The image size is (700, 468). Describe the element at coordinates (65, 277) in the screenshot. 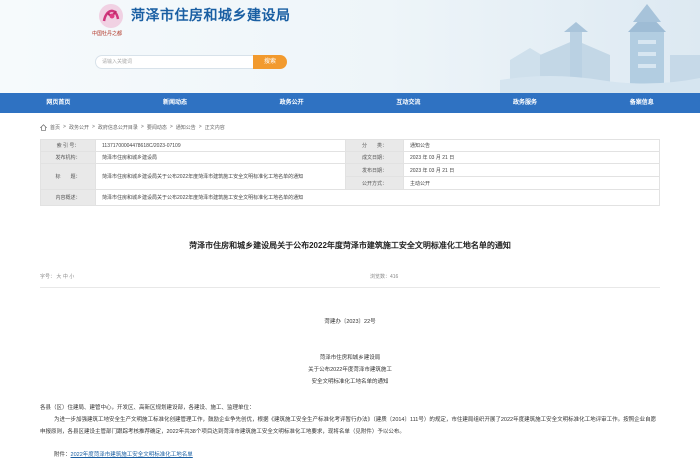

I see `font-size-medium: 中` at that location.